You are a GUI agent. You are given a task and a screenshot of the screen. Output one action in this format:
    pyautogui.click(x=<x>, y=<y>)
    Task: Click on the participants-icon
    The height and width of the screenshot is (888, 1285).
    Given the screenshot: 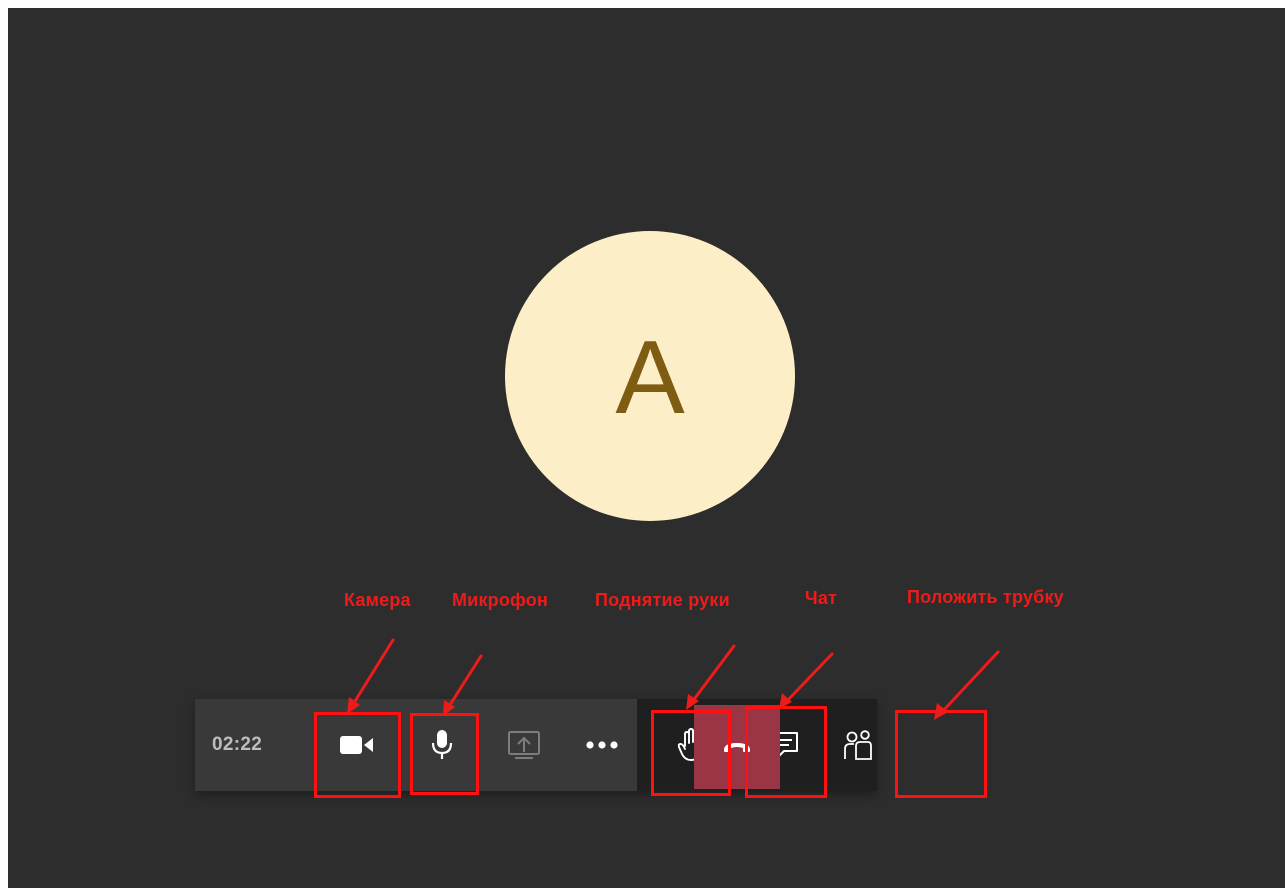 What is the action you would take?
    pyautogui.click(x=858, y=745)
    